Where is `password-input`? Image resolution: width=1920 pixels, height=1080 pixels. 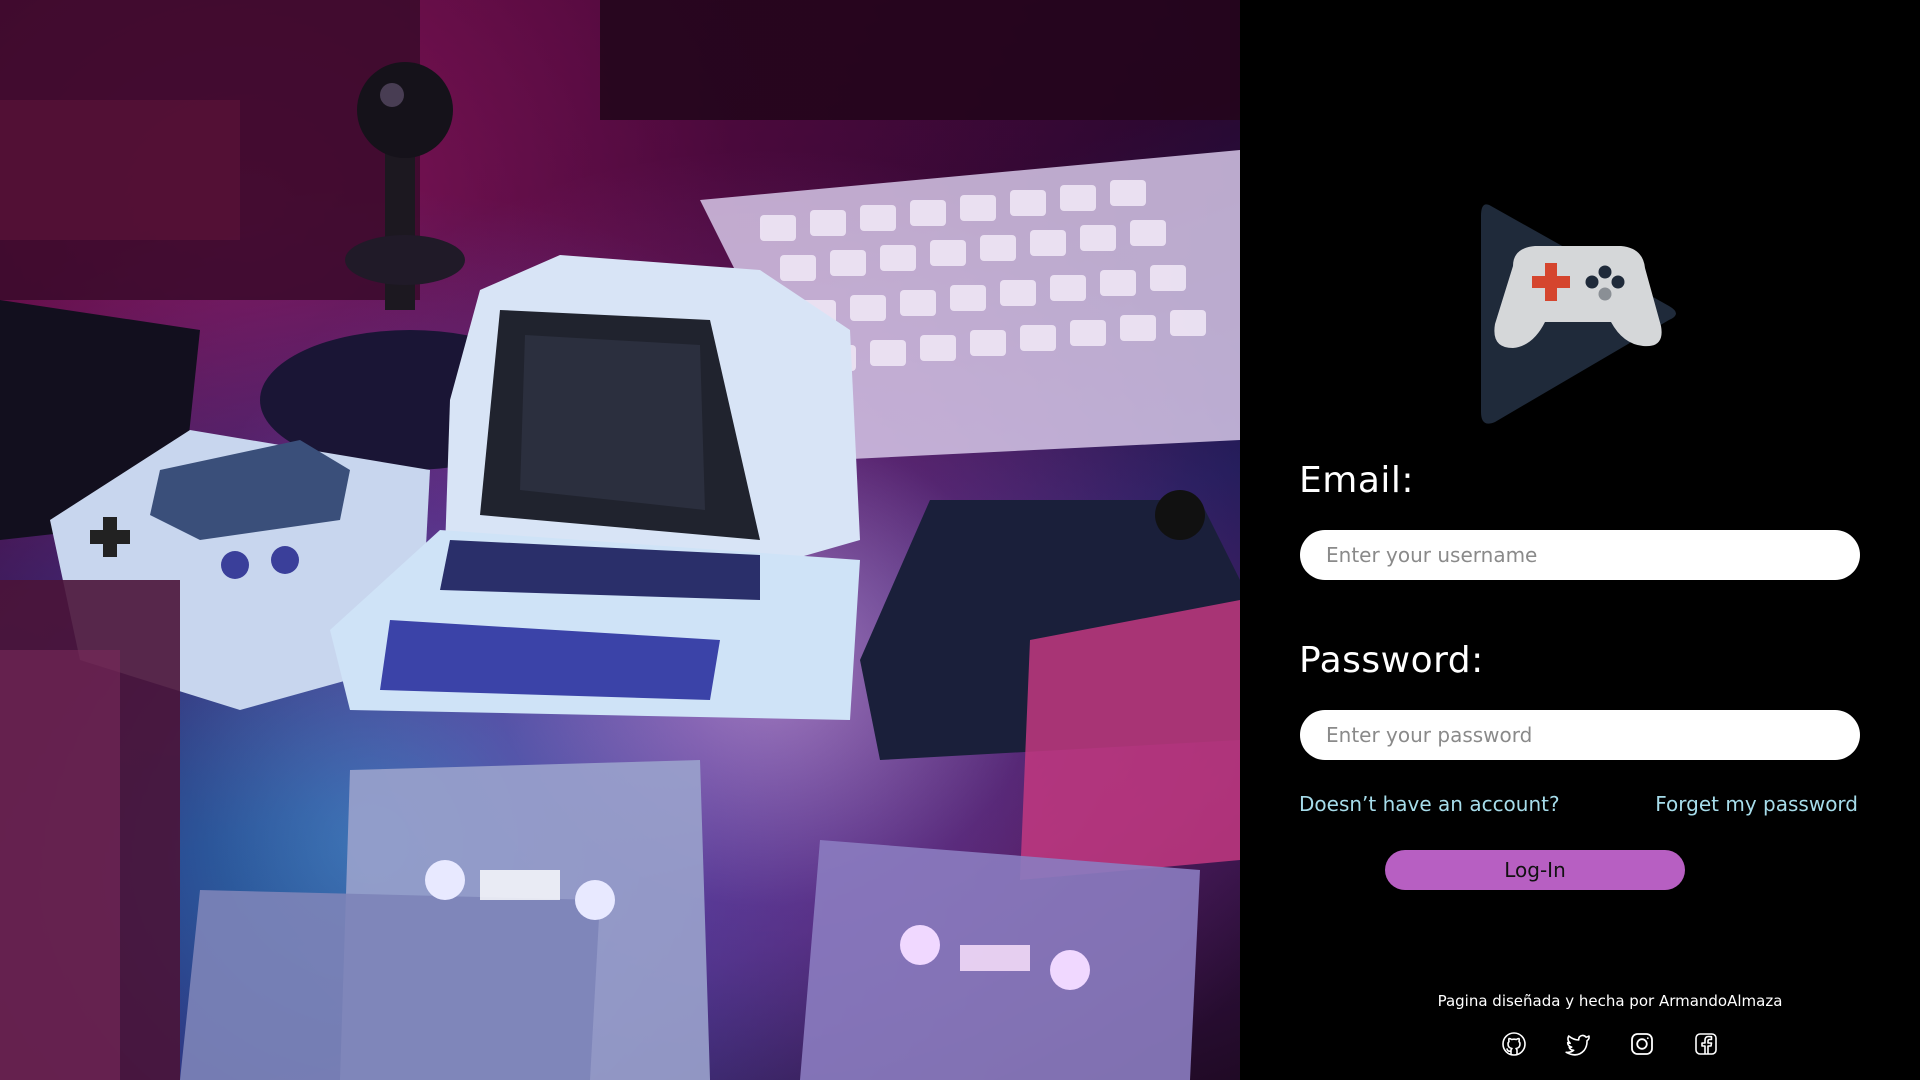
password-input is located at coordinates (1580, 735).